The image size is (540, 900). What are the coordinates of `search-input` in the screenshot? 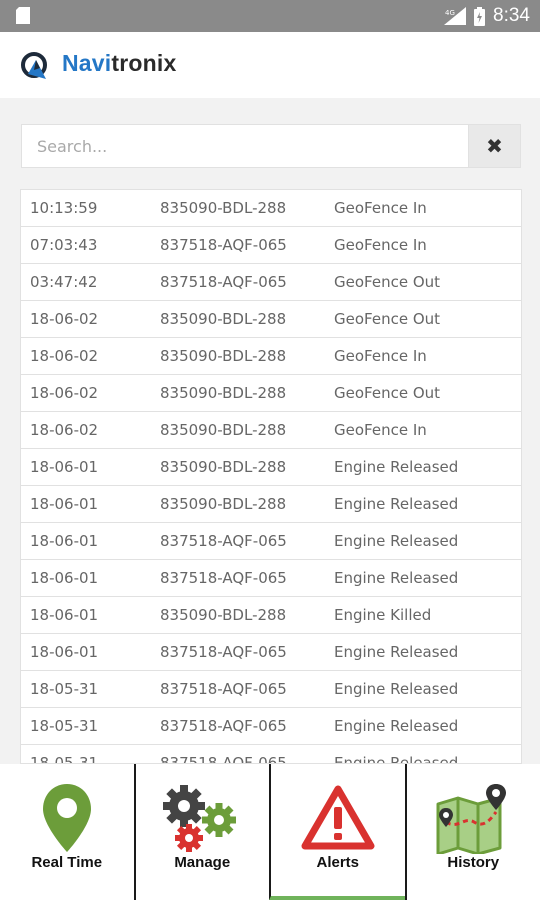 It's located at (244, 146).